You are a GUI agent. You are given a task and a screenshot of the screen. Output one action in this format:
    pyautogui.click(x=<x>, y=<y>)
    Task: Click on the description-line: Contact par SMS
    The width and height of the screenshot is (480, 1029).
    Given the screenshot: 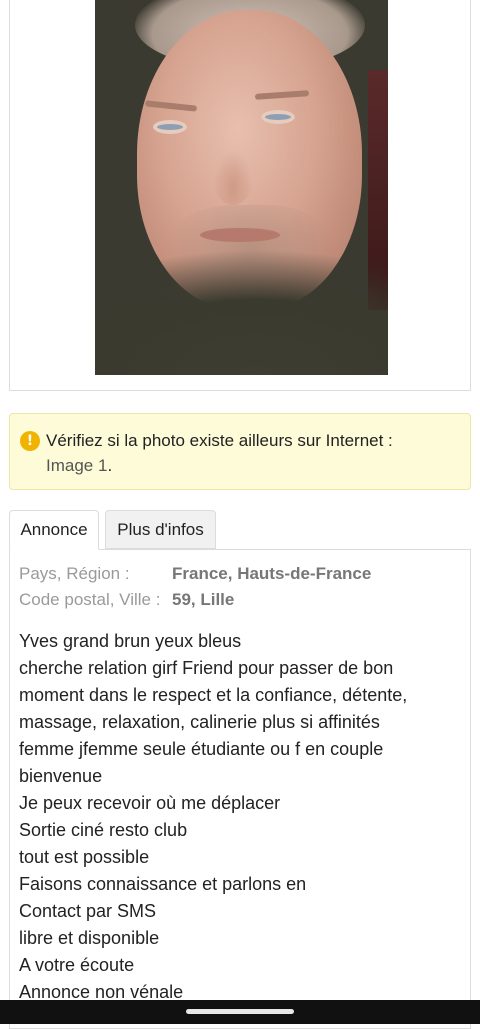 What is the action you would take?
    pyautogui.click(x=88, y=911)
    